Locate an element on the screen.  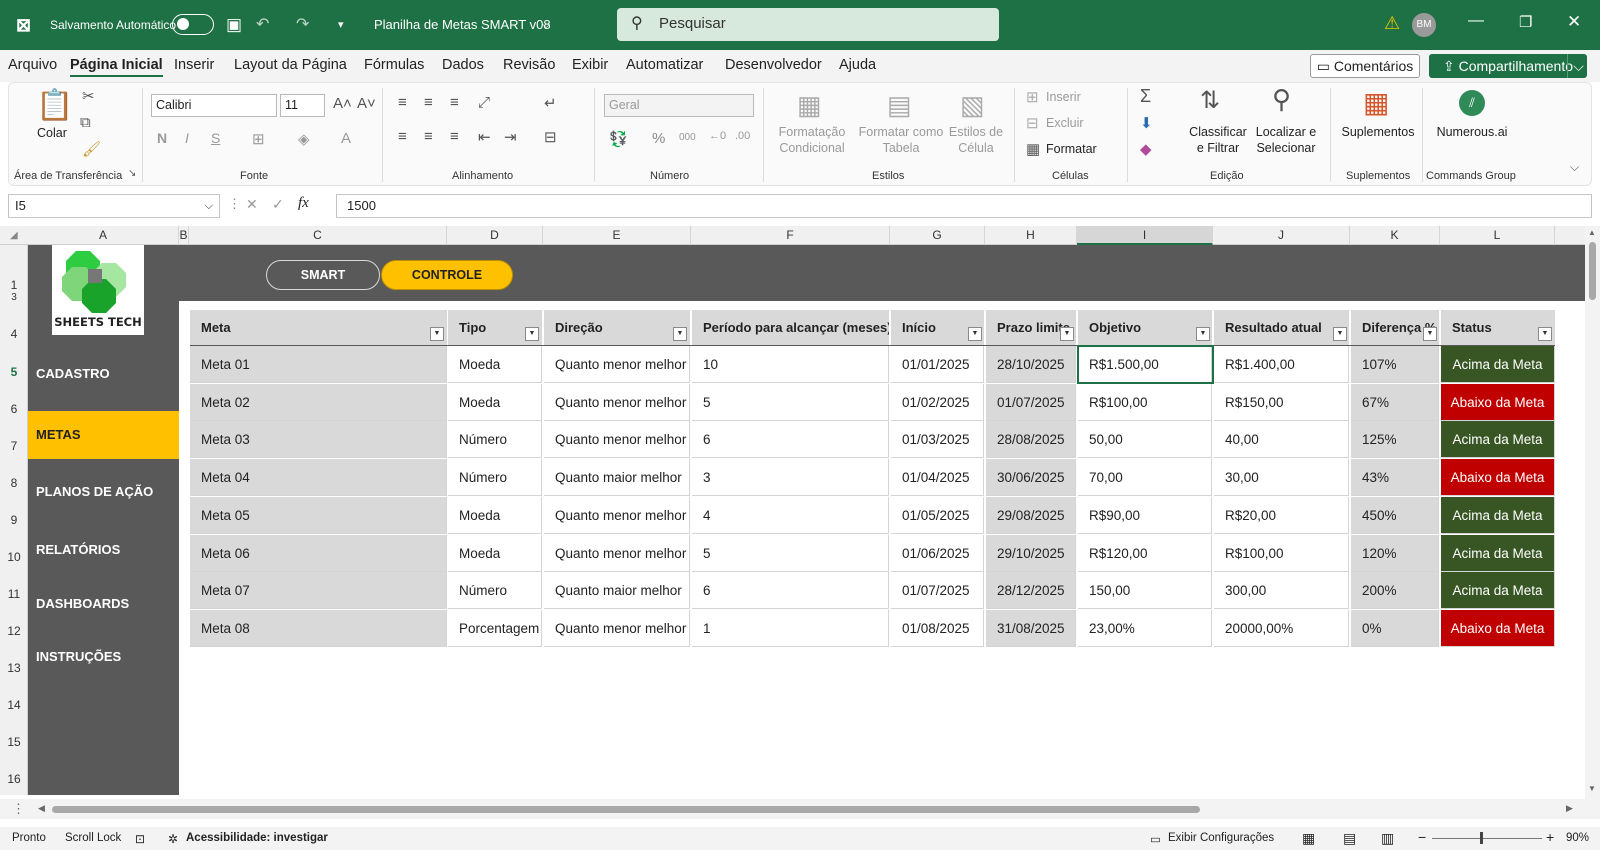
cond-format-label-1: Formatação is located at coordinates (812, 132).